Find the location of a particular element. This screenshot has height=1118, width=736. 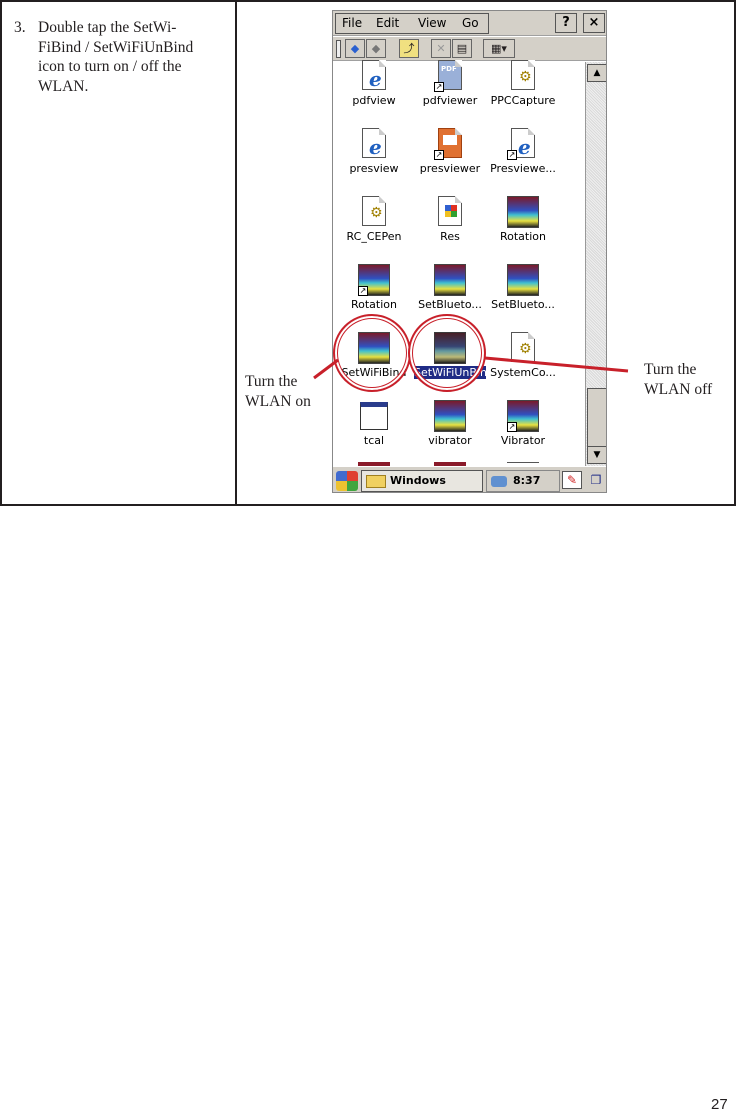

callout-wlan-off: Turn the WLAN off is located at coordinates (678, 379).